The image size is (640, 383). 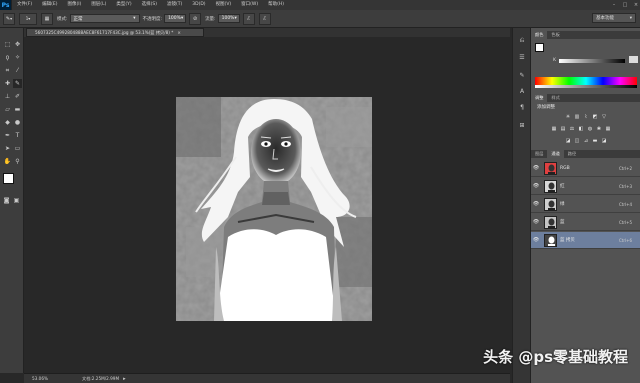 I want to click on type-tool-icon: T, so click(x=17, y=135).